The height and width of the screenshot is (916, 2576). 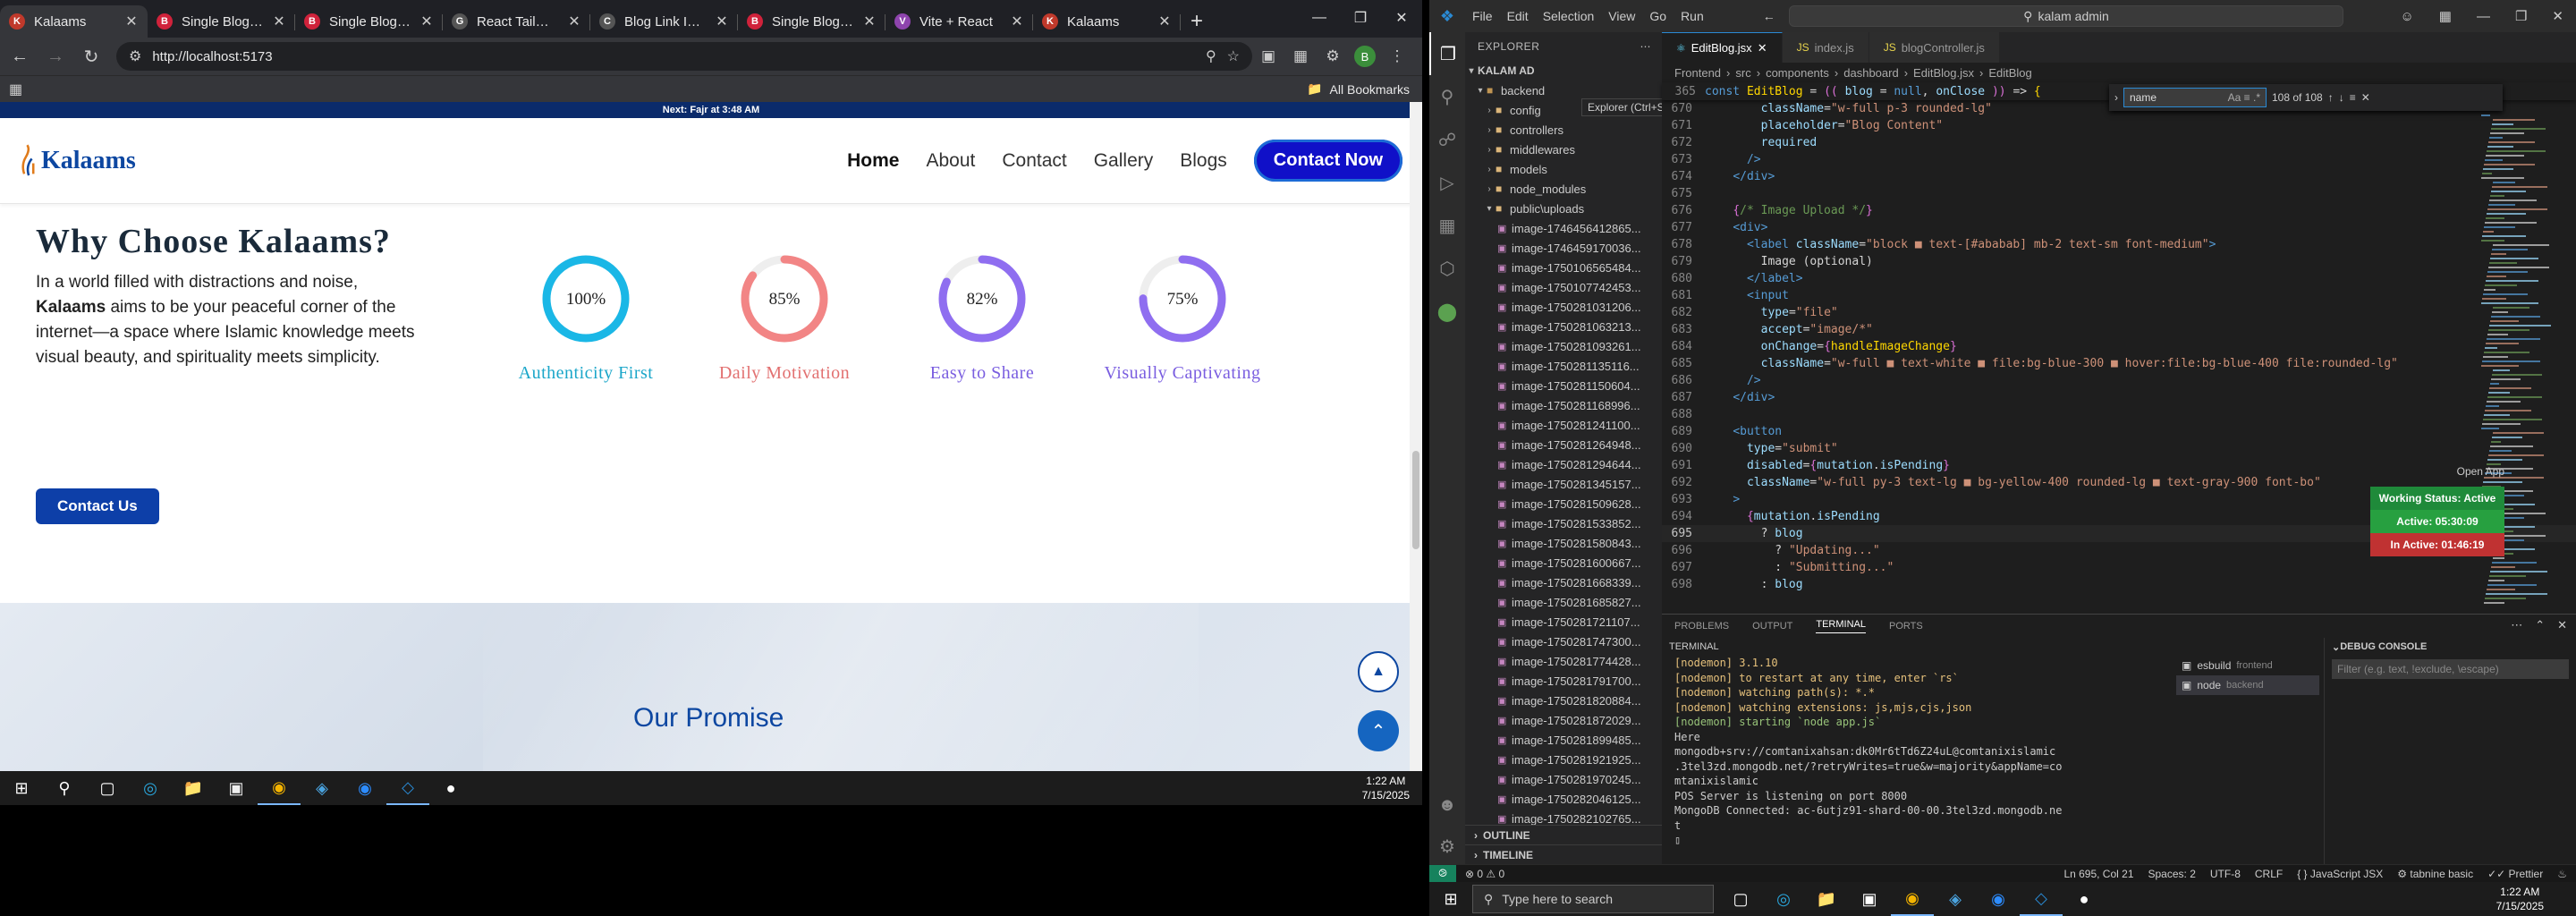 What do you see at coordinates (1769, 16) in the screenshot?
I see `nav-back-icon: ←` at bounding box center [1769, 16].